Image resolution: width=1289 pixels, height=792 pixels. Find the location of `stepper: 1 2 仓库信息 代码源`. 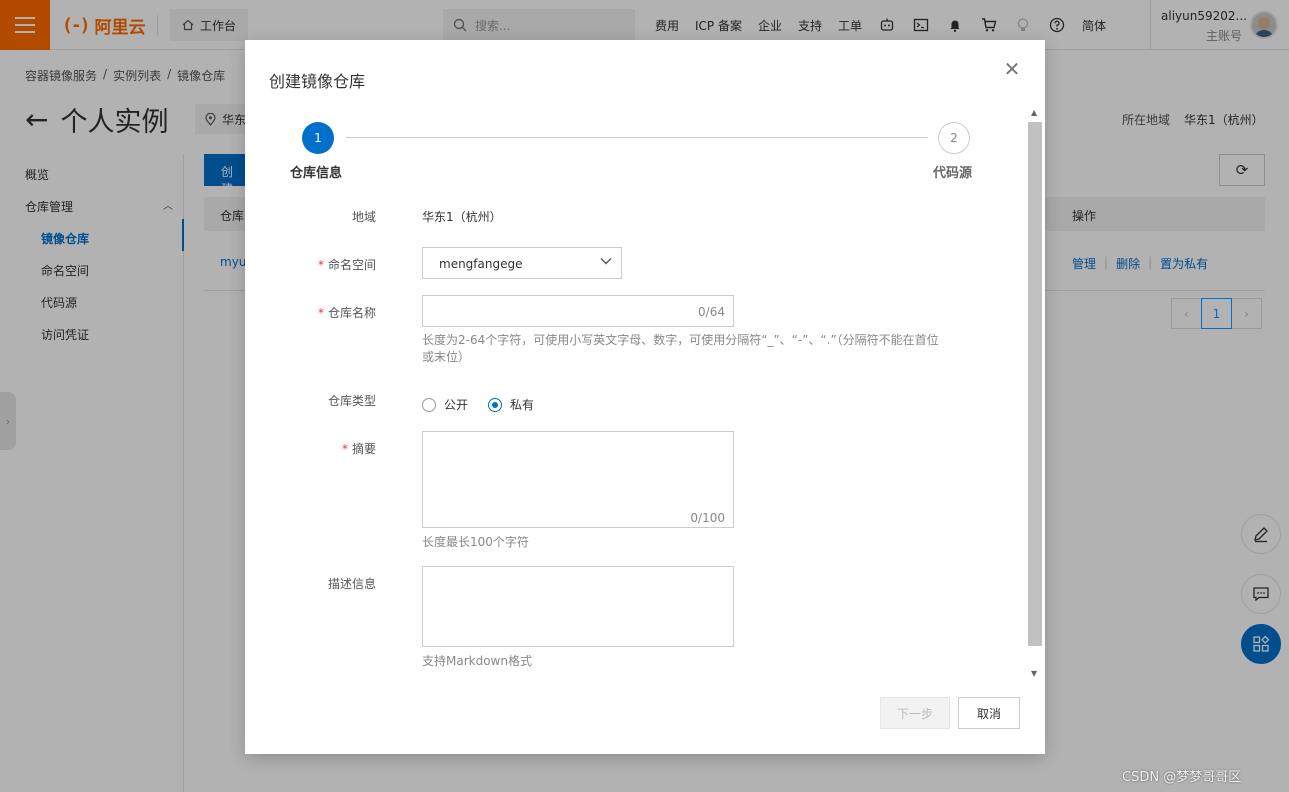

stepper: 1 2 仓库信息 代码源 is located at coordinates (635, 152).